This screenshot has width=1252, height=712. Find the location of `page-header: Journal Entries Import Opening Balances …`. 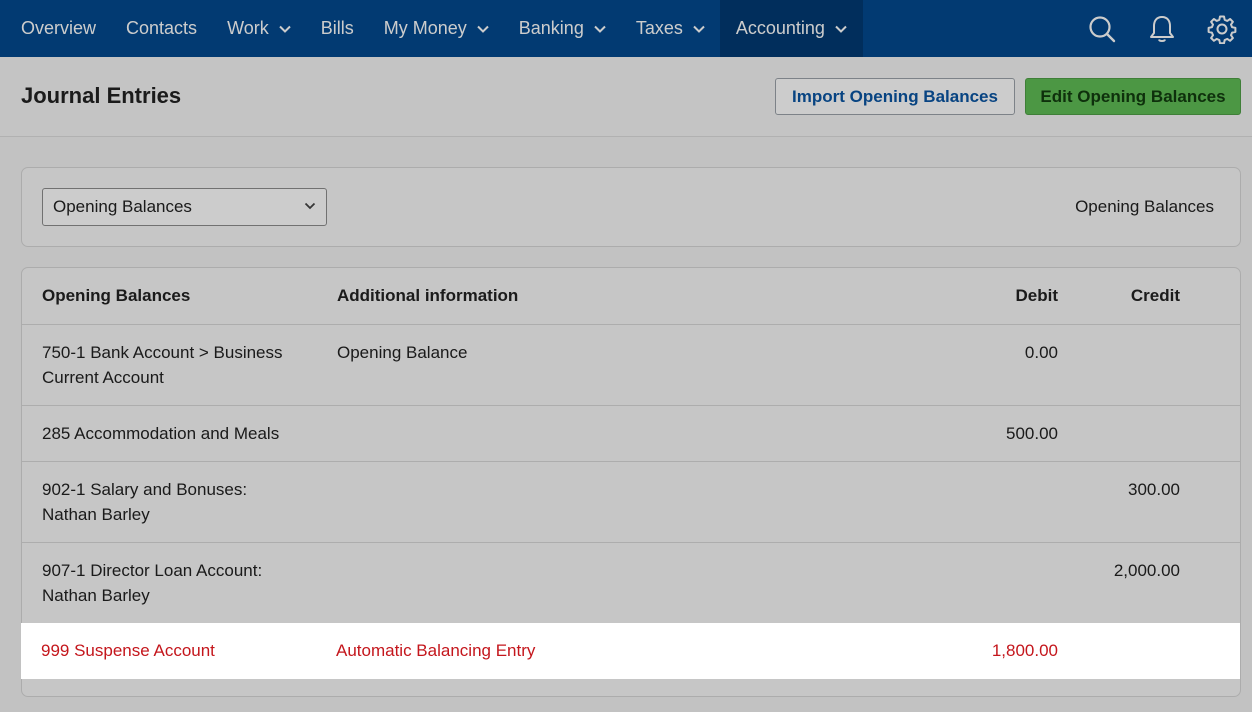

page-header: Journal Entries Import Opening Balances … is located at coordinates (626, 97).